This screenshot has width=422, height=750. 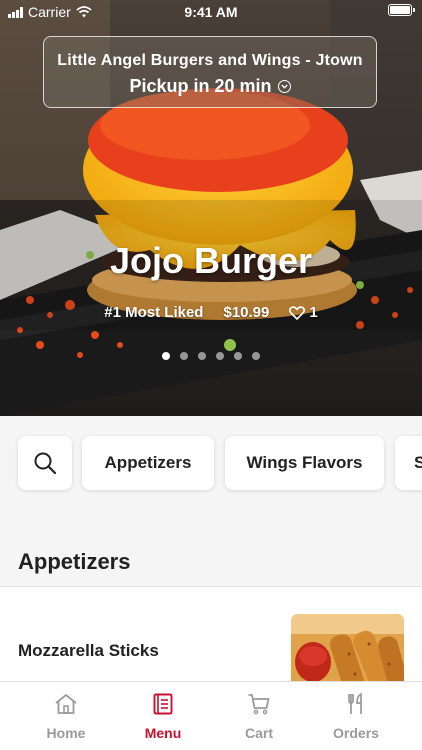 What do you see at coordinates (66, 716) in the screenshot?
I see `tab-home: Home` at bounding box center [66, 716].